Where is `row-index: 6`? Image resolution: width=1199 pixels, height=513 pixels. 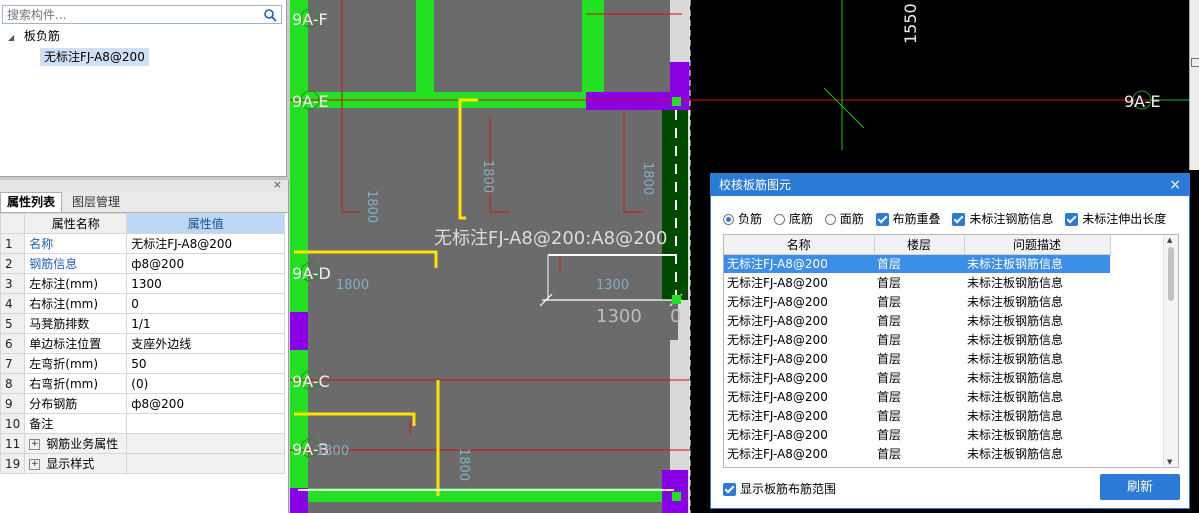 row-index: 6 is located at coordinates (13, 343).